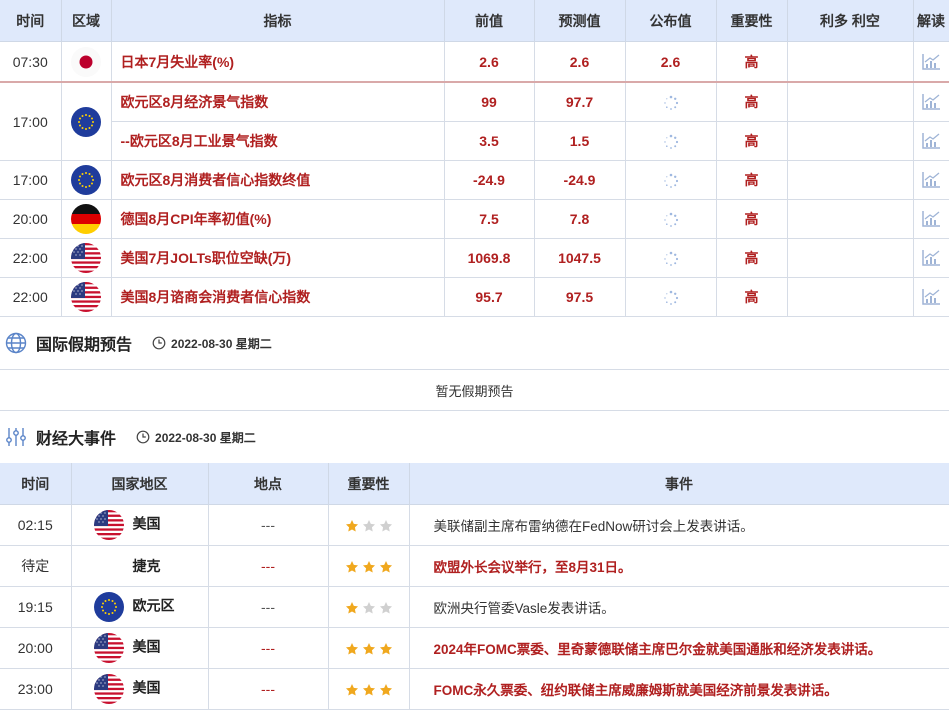 This screenshot has width=949, height=710. I want to click on col-header-place: 地点, so click(268, 484).